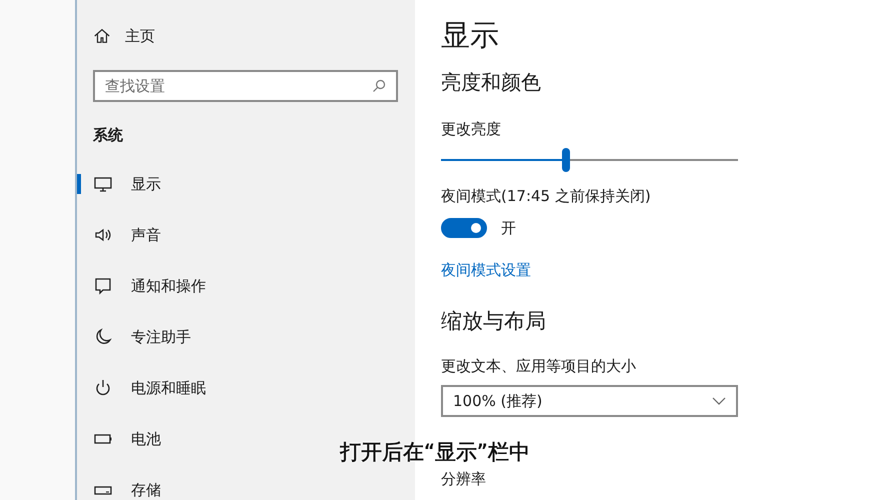 This screenshot has height=500, width=889. Describe the element at coordinates (719, 401) in the screenshot. I see `chevron-down-icon` at that location.